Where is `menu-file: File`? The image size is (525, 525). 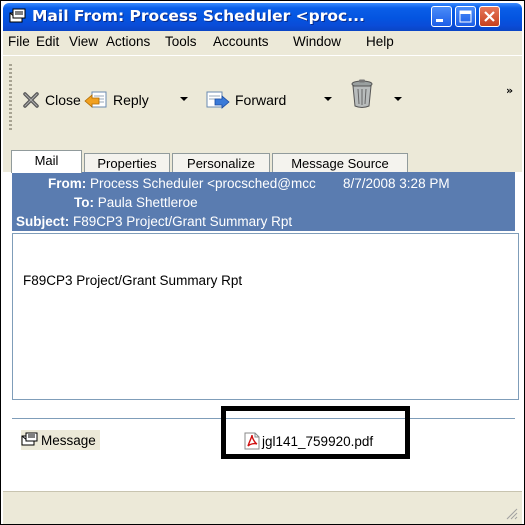 menu-file: File is located at coordinates (19, 41).